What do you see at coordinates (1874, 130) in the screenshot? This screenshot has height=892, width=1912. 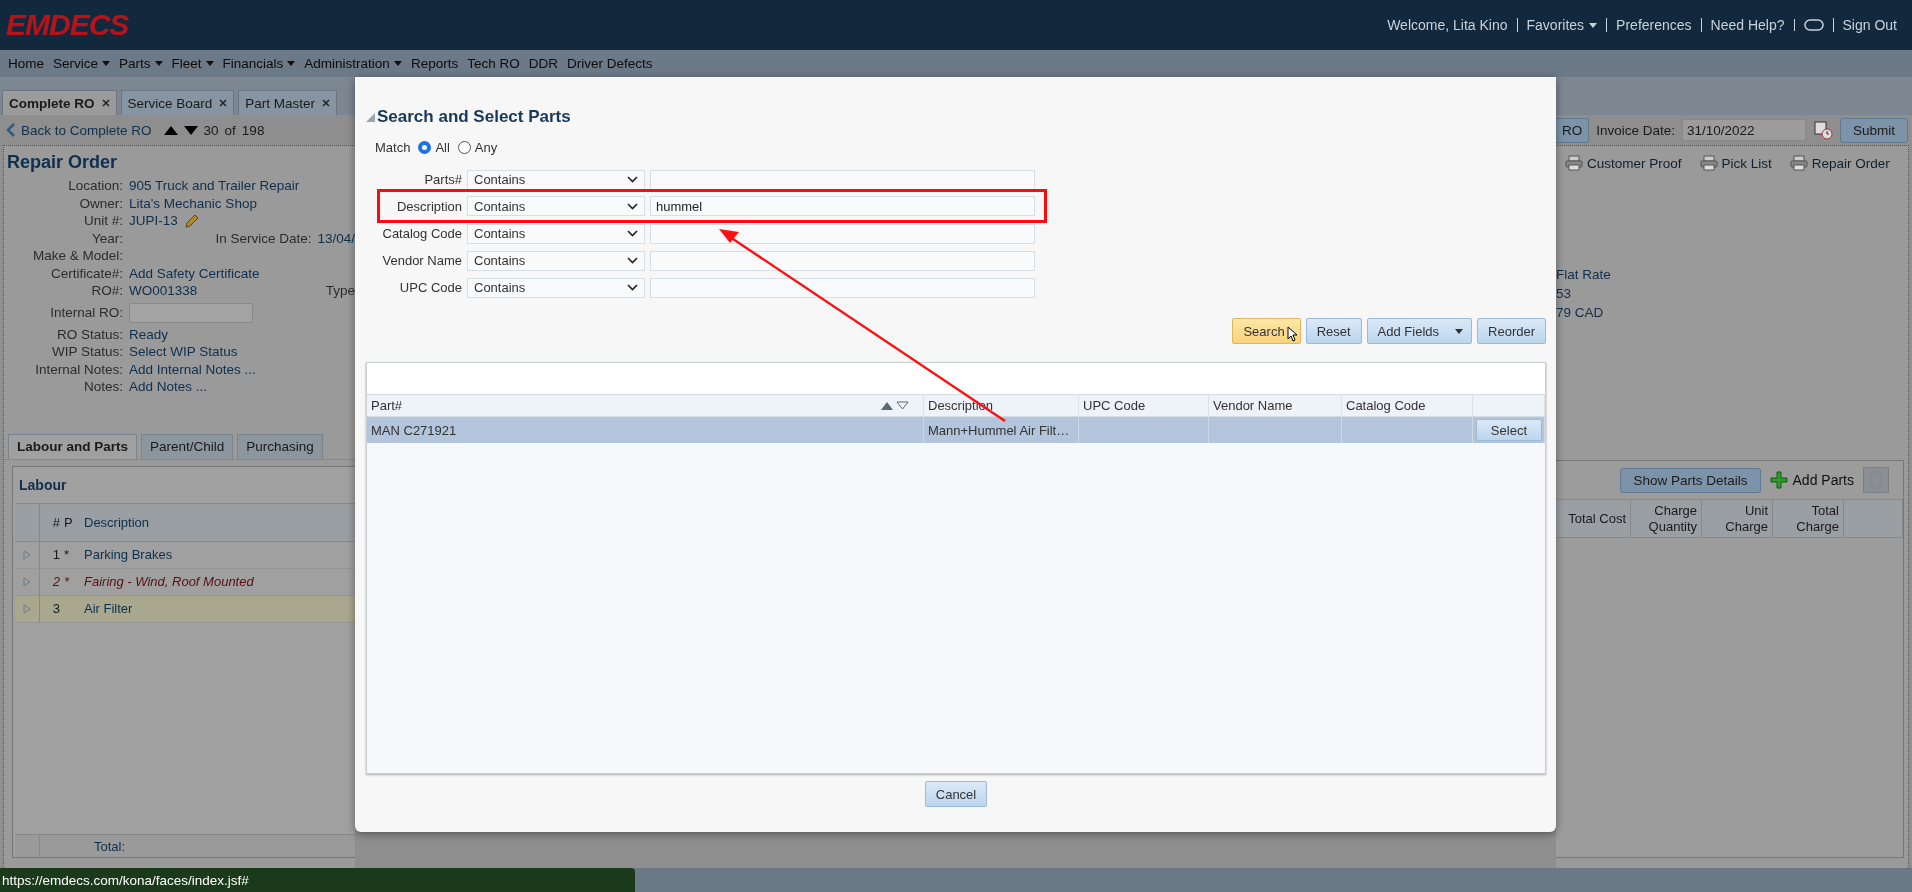 I see `submit-button: Submit` at bounding box center [1874, 130].